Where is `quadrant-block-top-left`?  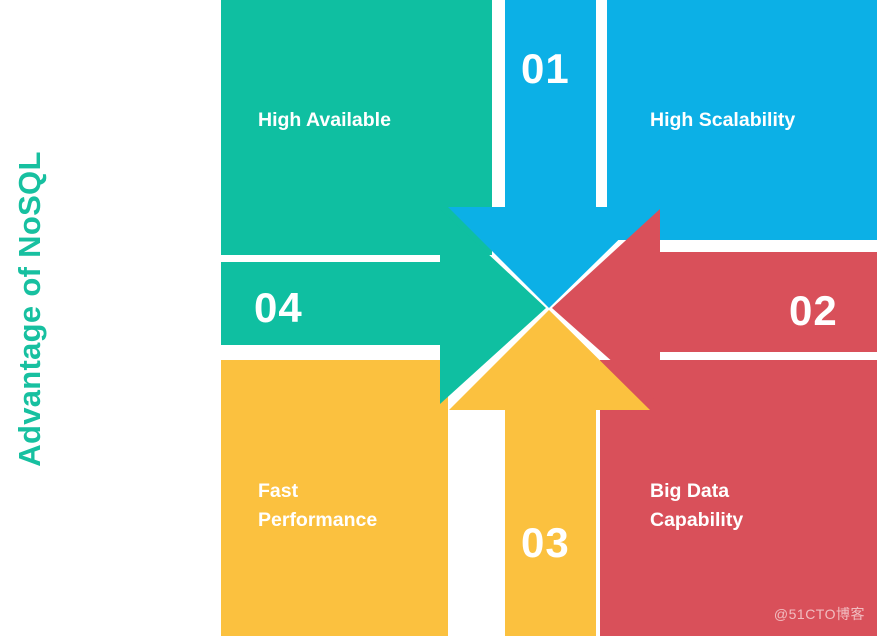 quadrant-block-top-left is located at coordinates (356, 127).